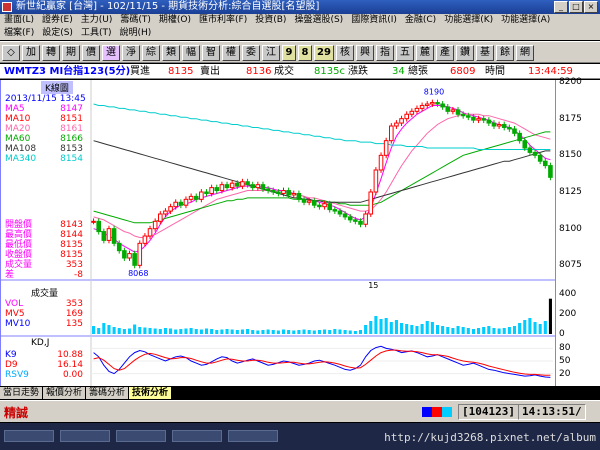 This screenshot has width=600, height=450. What do you see at coordinates (465, 53) in the screenshot?
I see `toolbar-button: 鑽` at bounding box center [465, 53].